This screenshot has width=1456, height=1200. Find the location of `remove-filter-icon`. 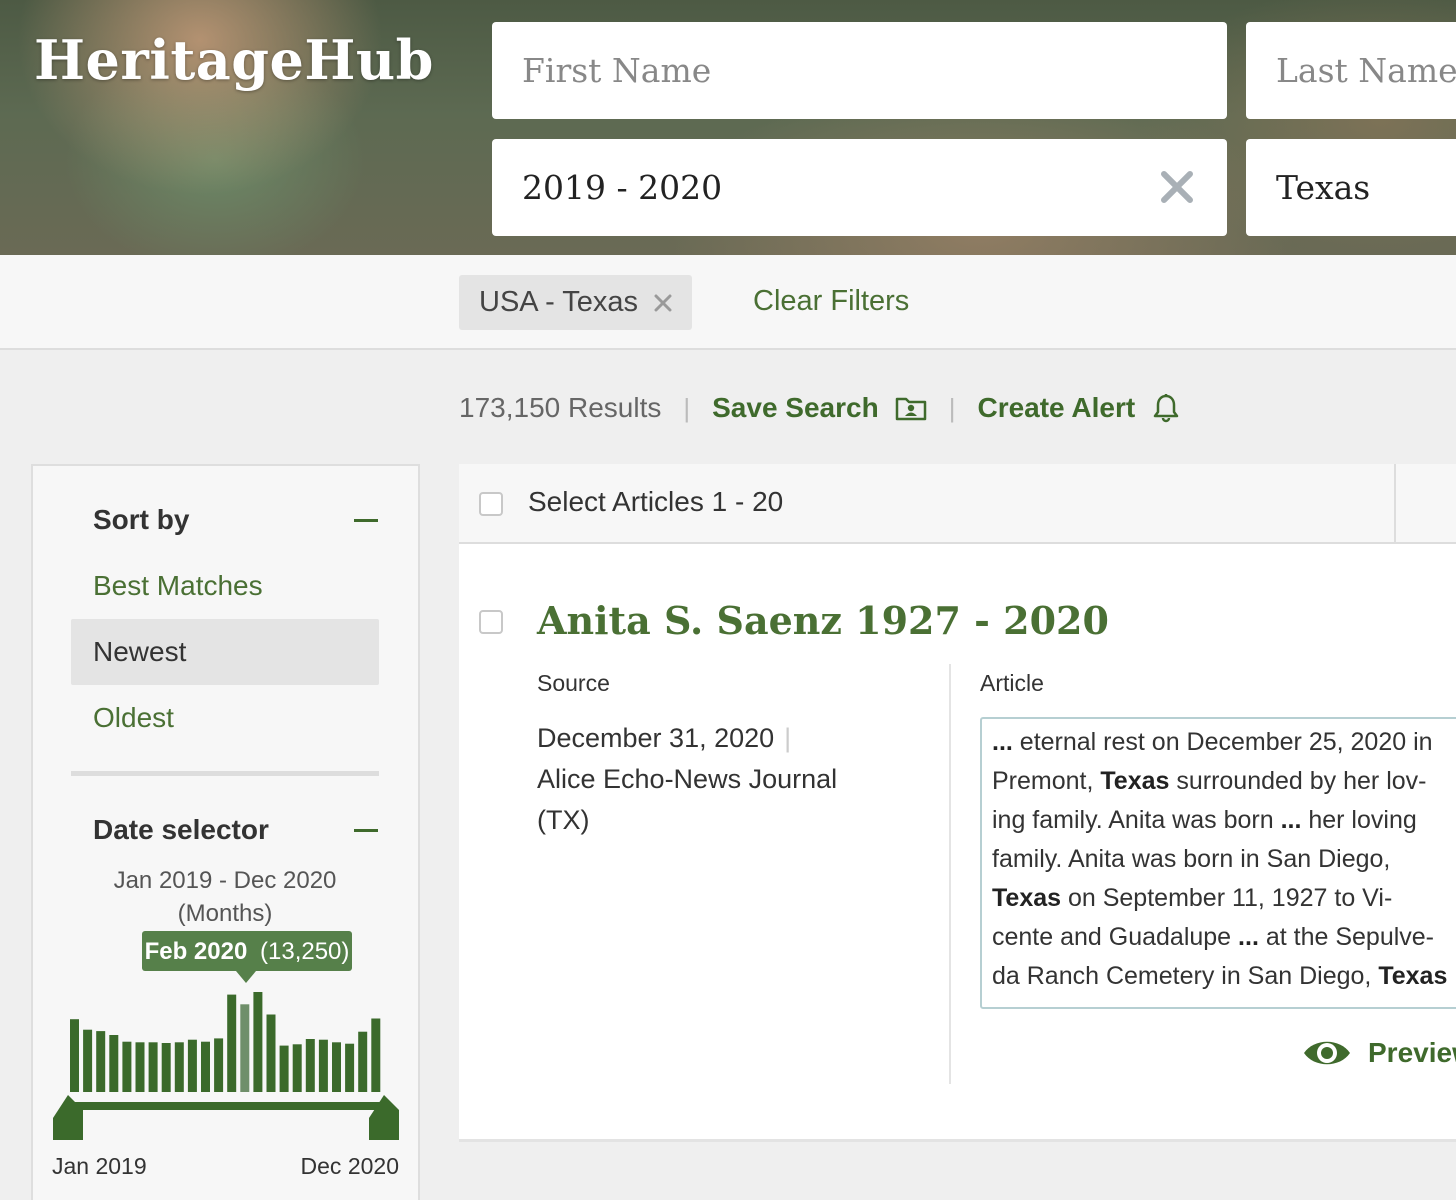

remove-filter-icon is located at coordinates (663, 303).